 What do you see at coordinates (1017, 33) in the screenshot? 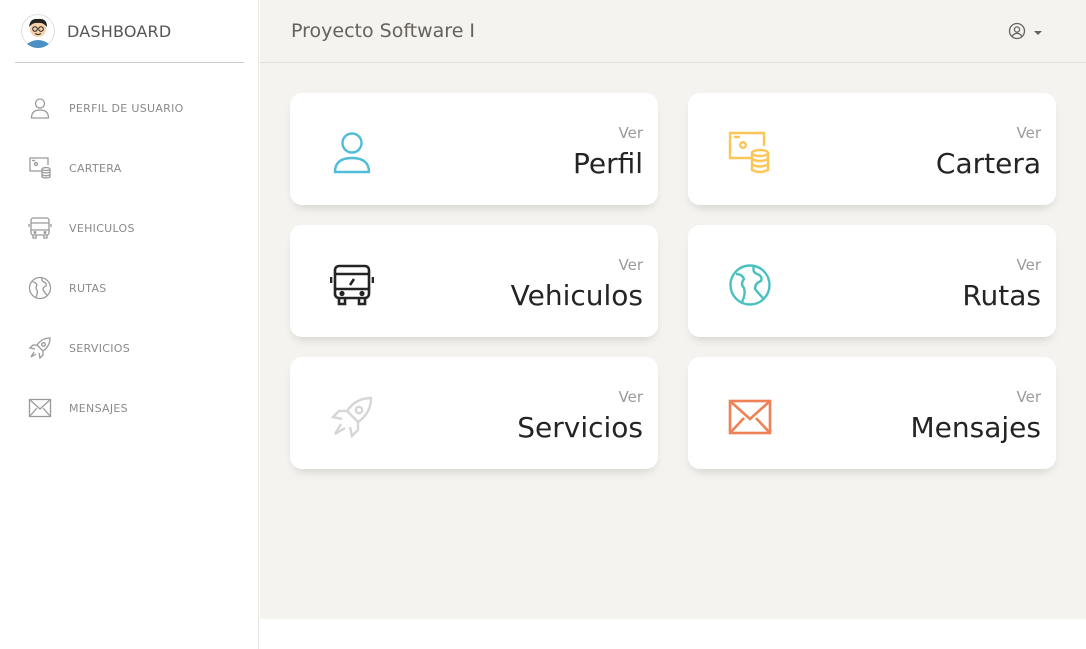
I see `user-circle-icon` at bounding box center [1017, 33].